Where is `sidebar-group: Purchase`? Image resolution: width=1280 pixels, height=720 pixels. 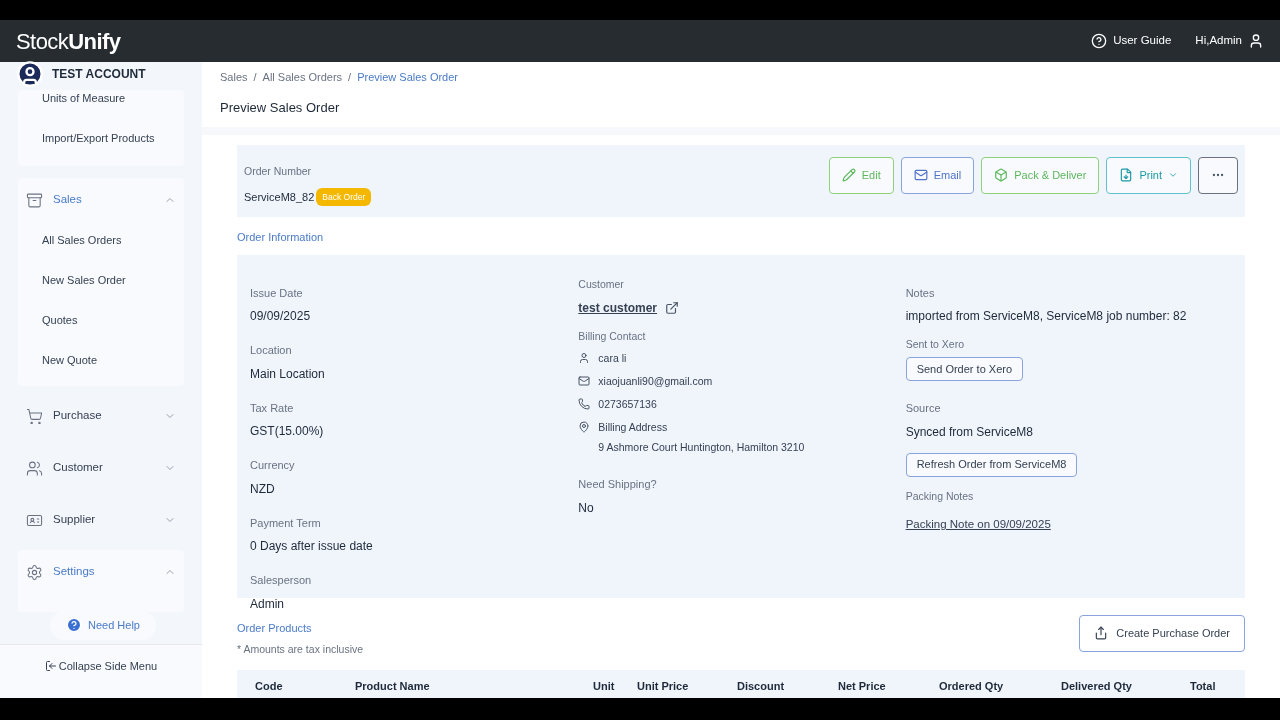 sidebar-group: Purchase is located at coordinates (101, 416).